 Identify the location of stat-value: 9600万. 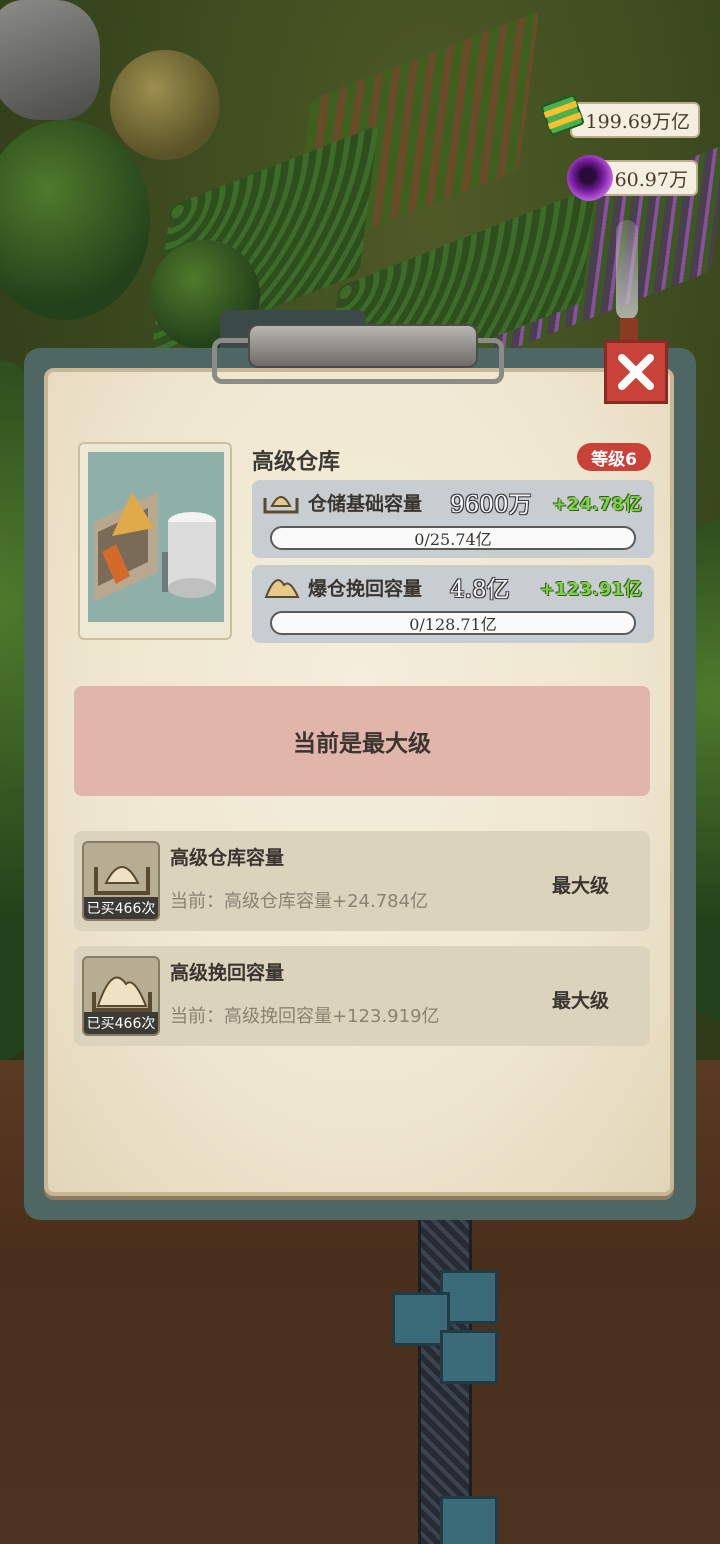
(491, 505).